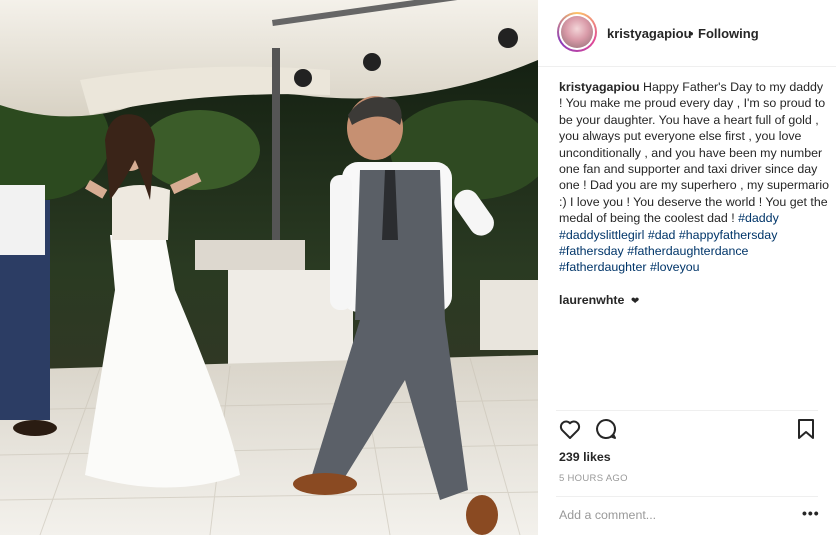 This screenshot has width=836, height=535. I want to click on likes-count: 239 likes, so click(585, 457).